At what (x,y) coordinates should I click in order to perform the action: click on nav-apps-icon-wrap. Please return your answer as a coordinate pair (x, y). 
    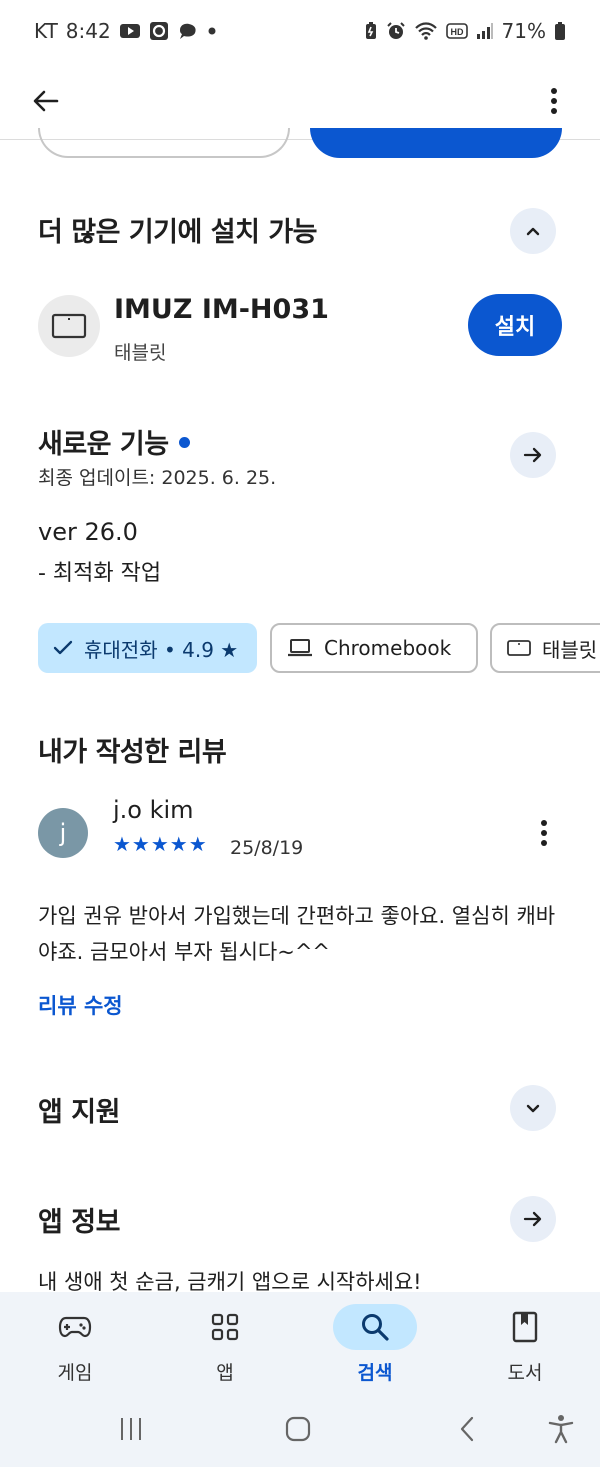
    Looking at the image, I should click on (225, 1327).